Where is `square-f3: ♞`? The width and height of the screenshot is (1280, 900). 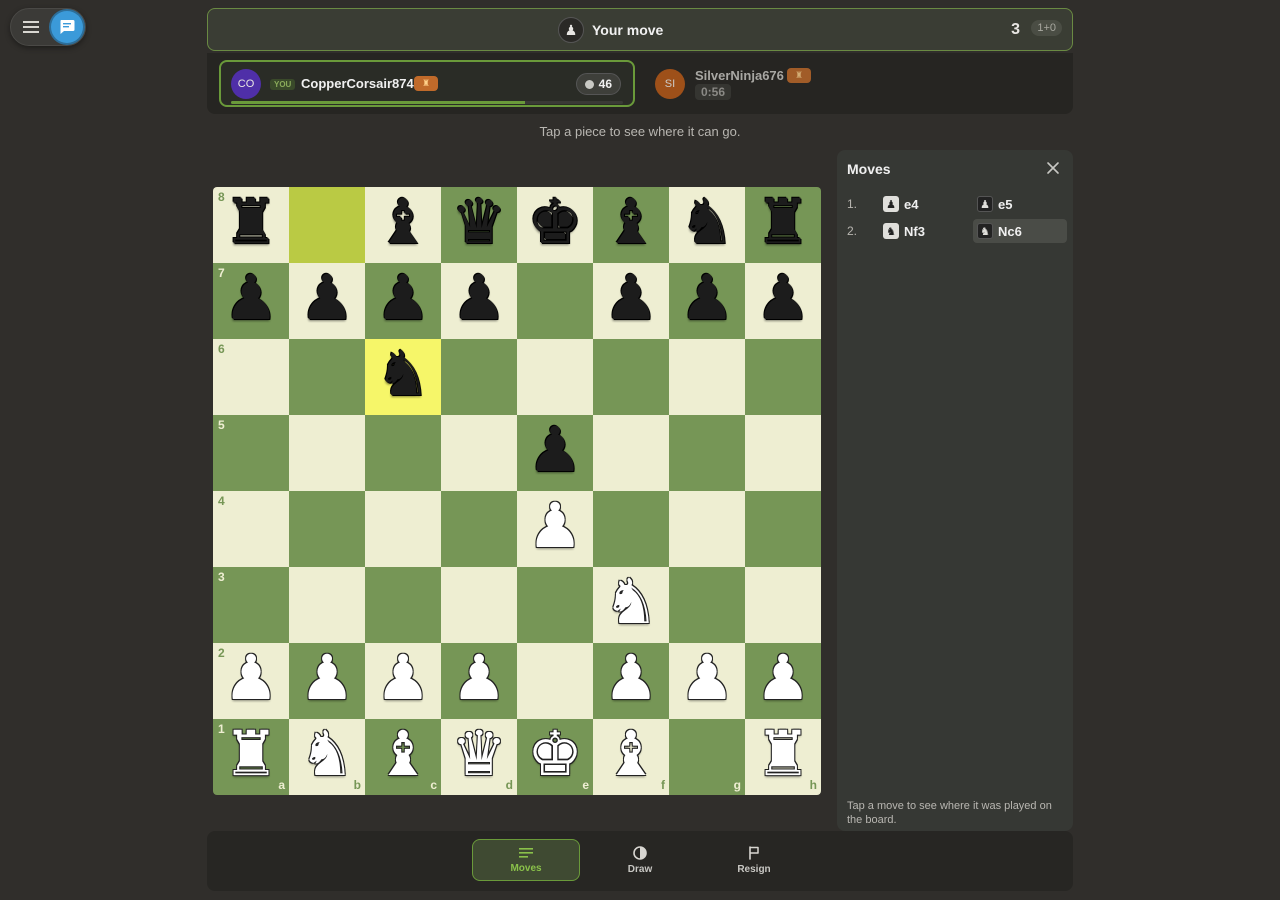
square-f3: ♞ is located at coordinates (631, 605).